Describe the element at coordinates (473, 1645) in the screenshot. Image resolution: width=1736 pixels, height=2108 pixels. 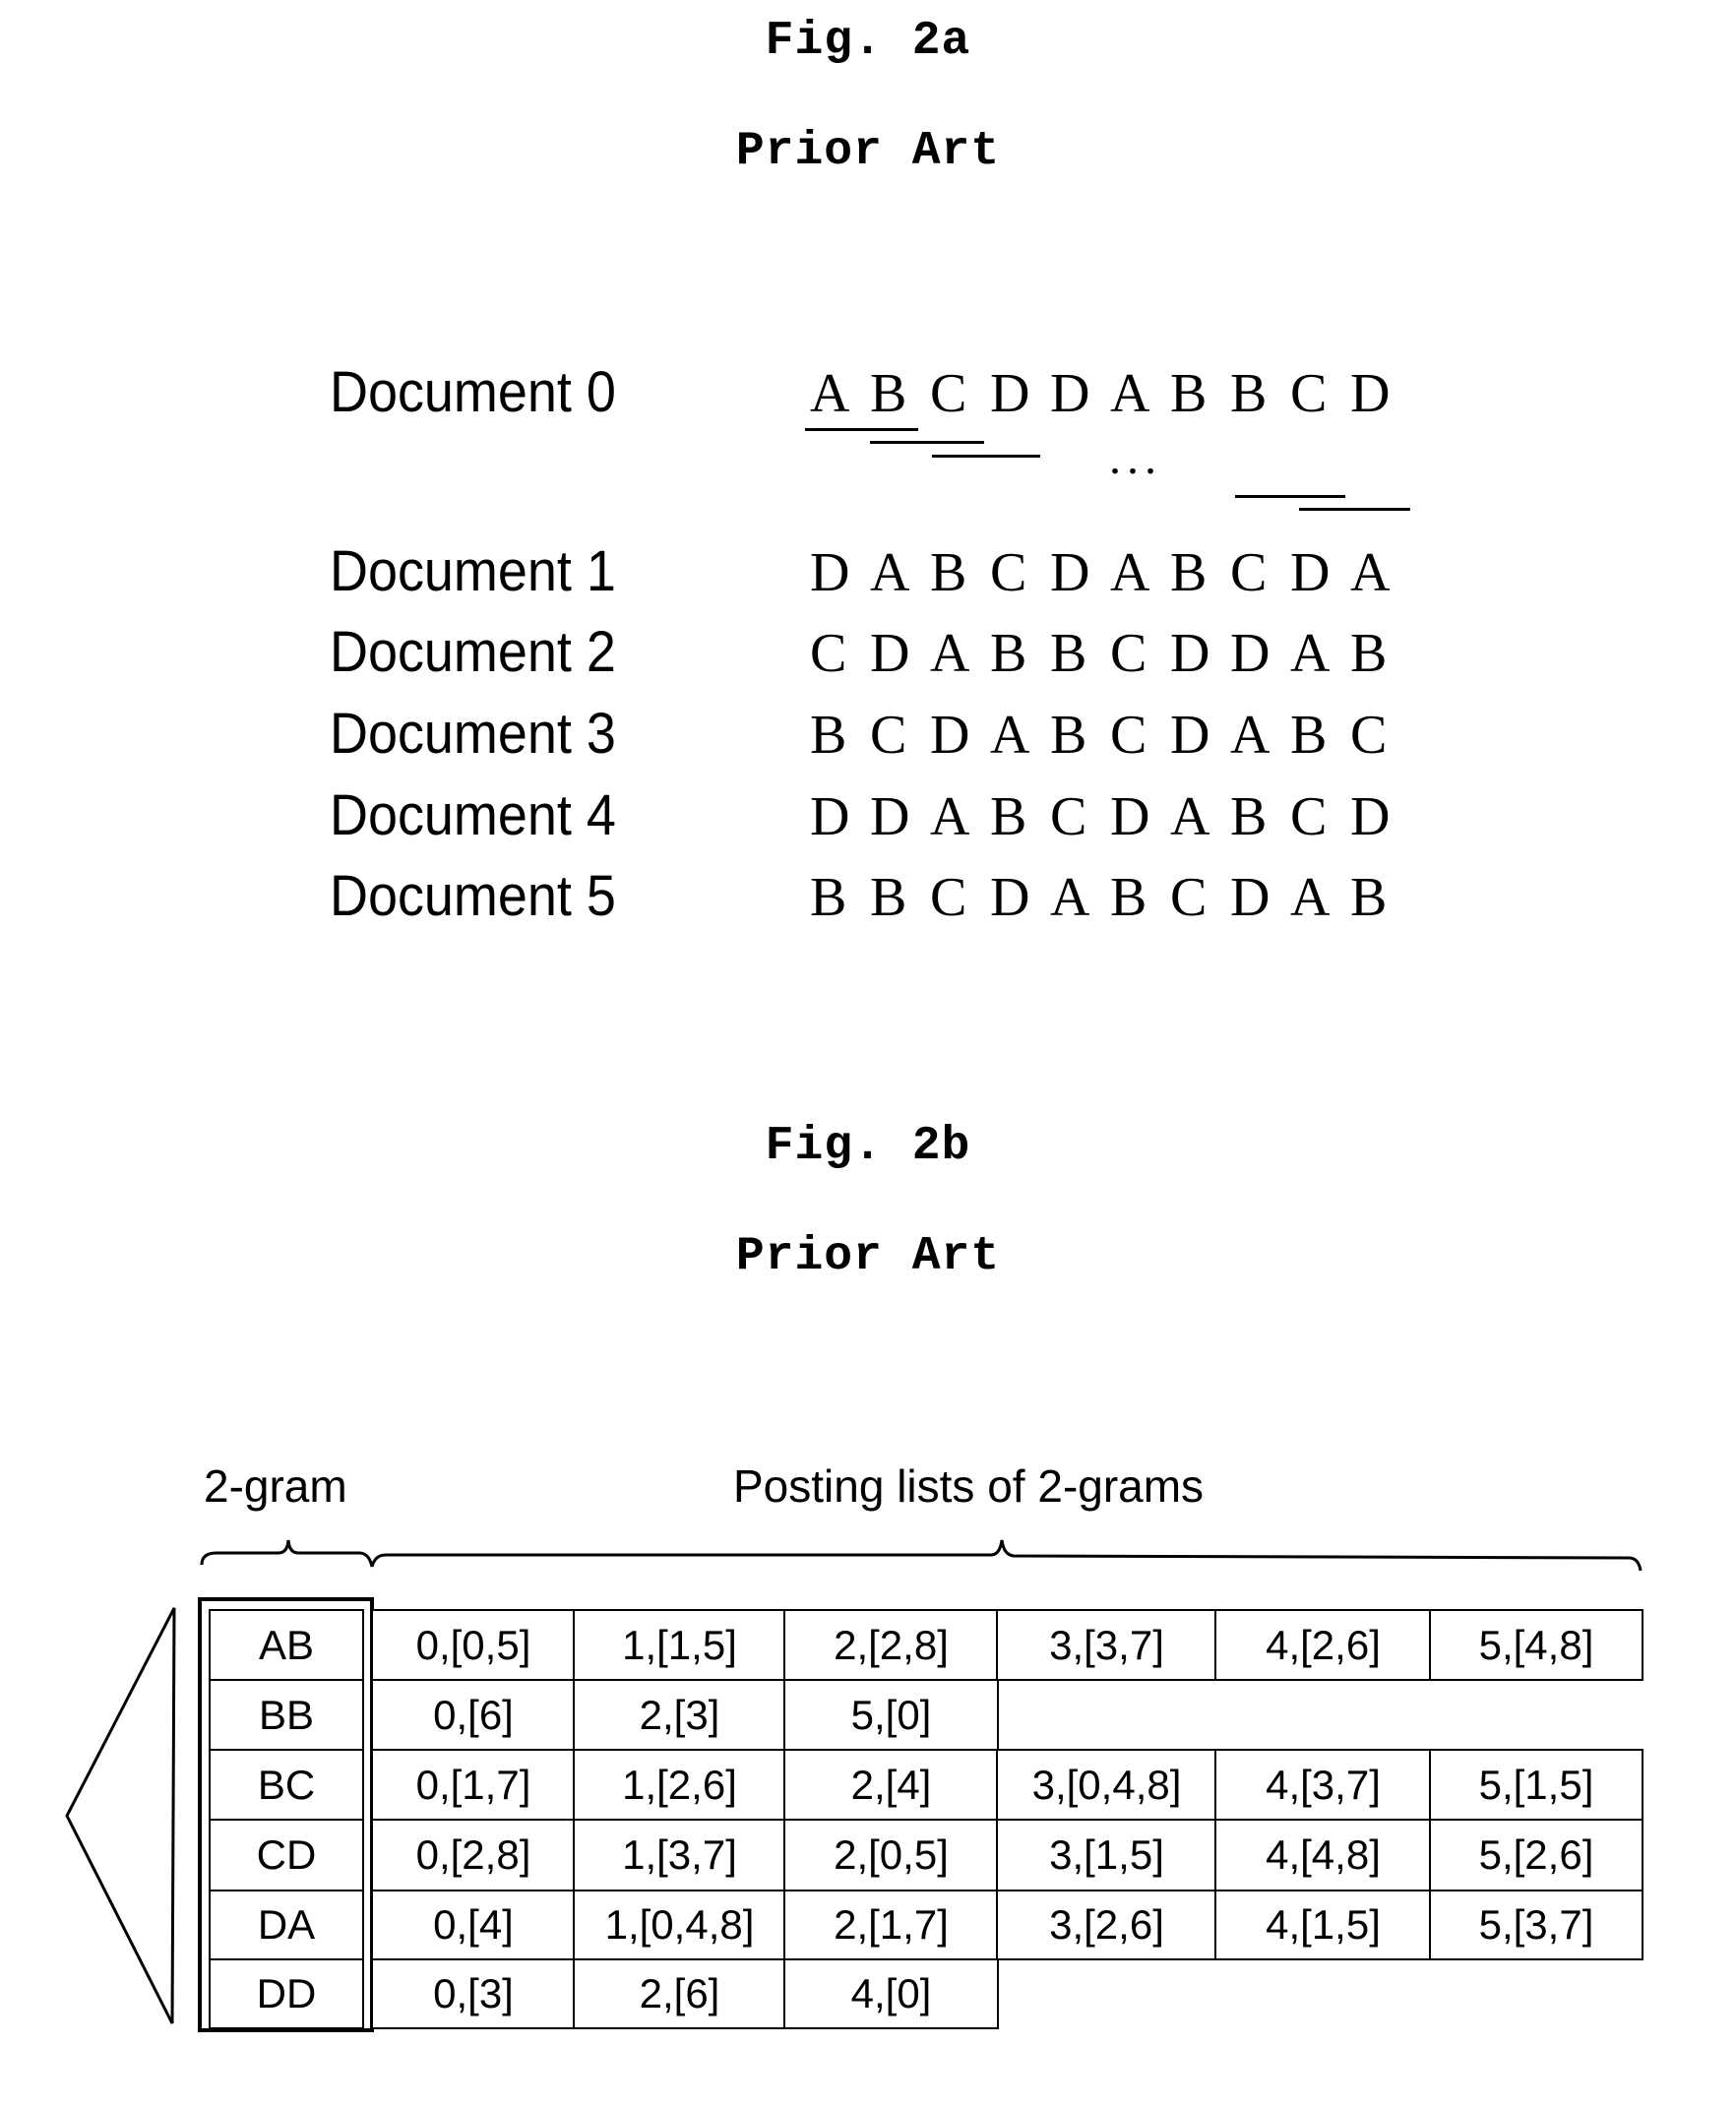
I see `posting-cell: 0,[0,5]` at that location.